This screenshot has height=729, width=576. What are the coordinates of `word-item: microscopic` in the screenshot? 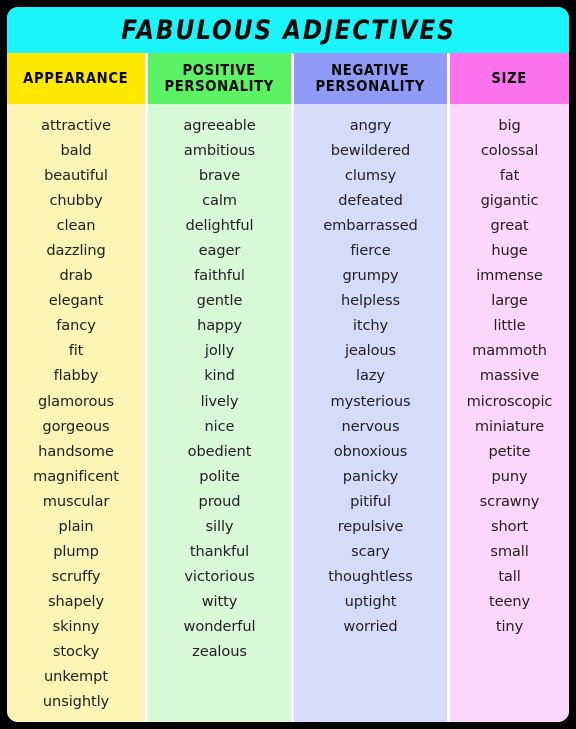 It's located at (509, 401).